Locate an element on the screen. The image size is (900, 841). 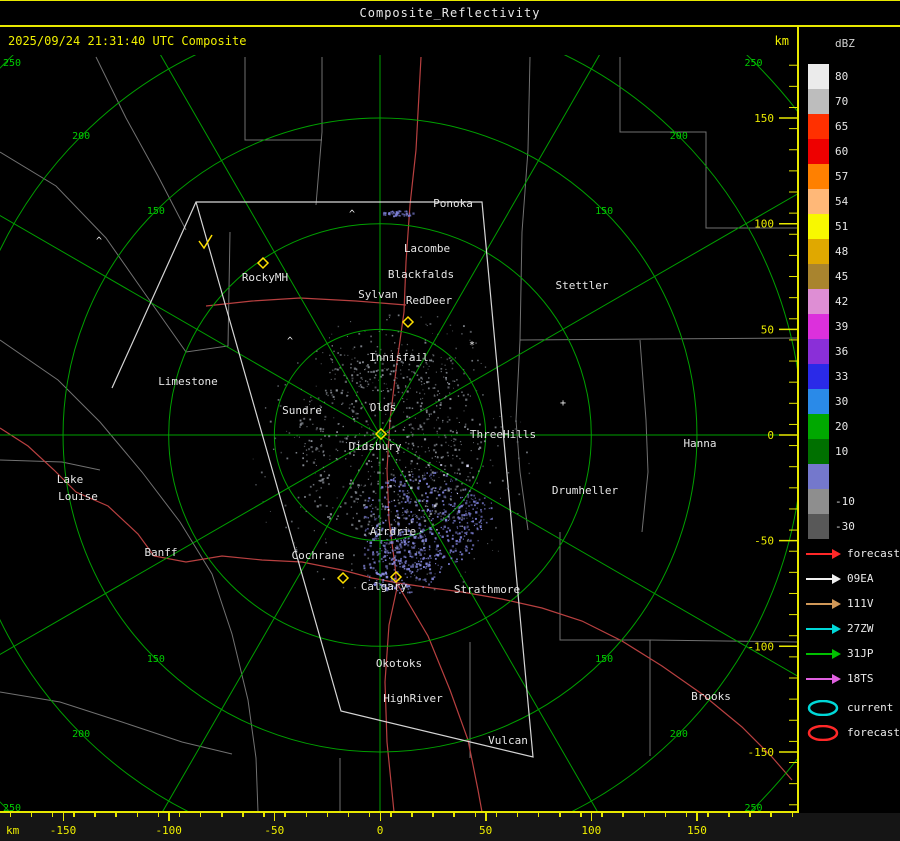
window-title: Composite_Reflectivity is located at coordinates (450, 13).